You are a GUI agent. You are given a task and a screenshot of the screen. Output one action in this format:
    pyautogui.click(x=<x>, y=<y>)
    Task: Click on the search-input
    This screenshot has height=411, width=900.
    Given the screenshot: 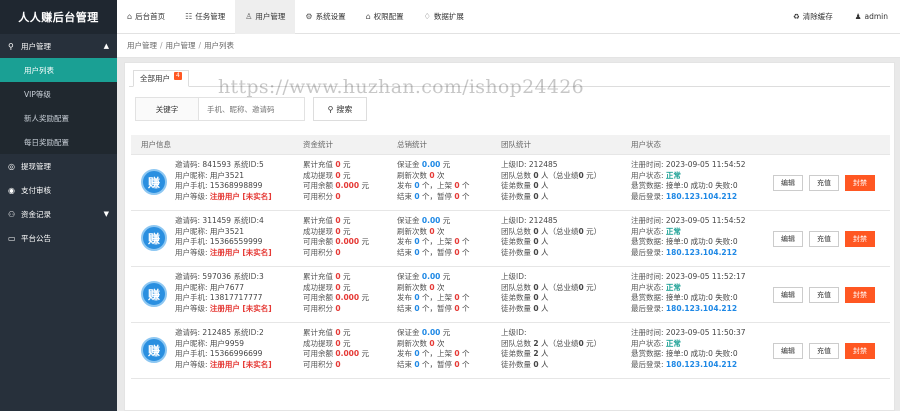 What is the action you would take?
    pyautogui.click(x=252, y=109)
    